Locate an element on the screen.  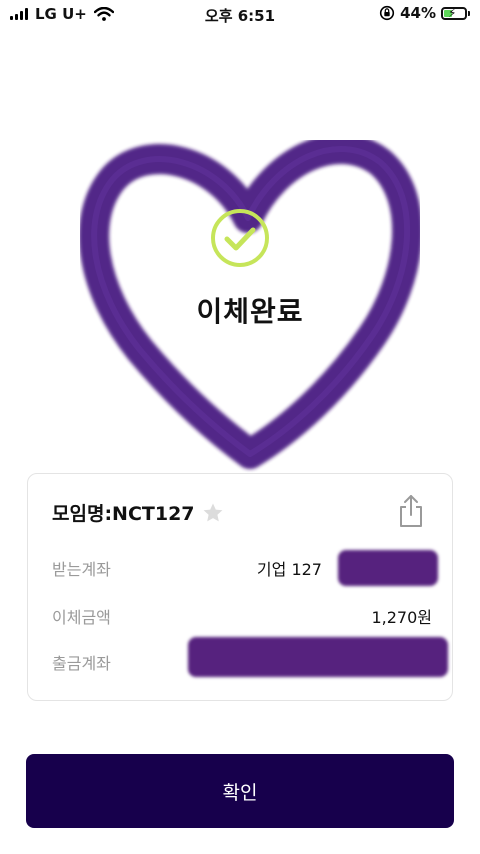
status-bar-right: 44% ⚡ is located at coordinates (424, 13).